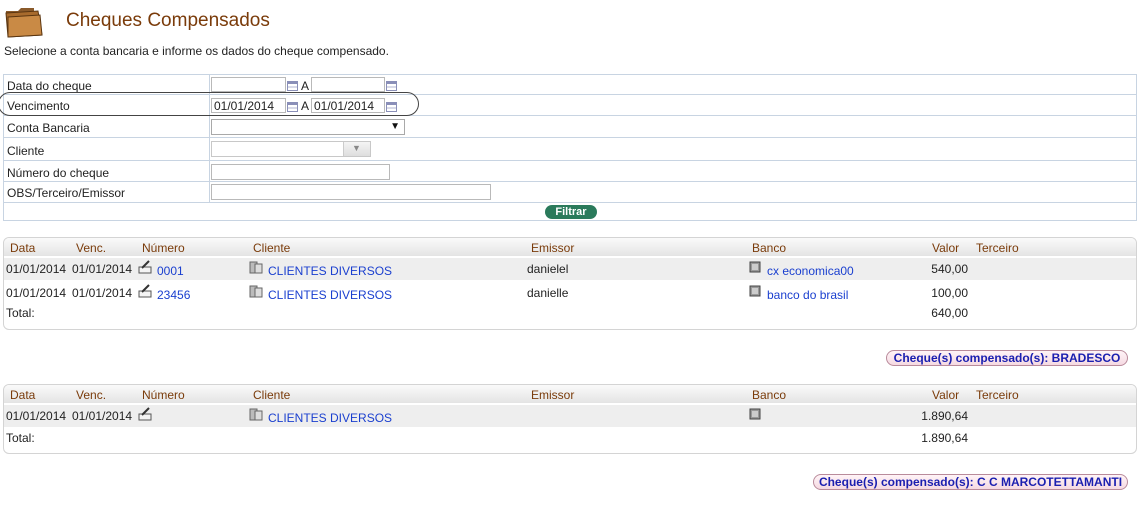  Describe the element at coordinates (348, 84) in the screenshot. I see `data-cheque-to-input` at that location.